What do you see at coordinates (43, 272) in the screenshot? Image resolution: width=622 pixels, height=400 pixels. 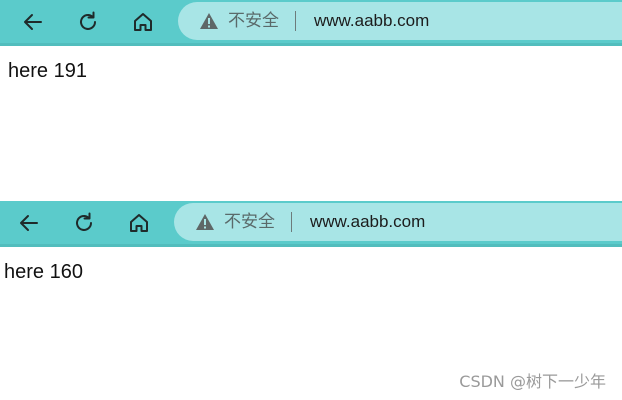 I see `page-content-text: here 160` at bounding box center [43, 272].